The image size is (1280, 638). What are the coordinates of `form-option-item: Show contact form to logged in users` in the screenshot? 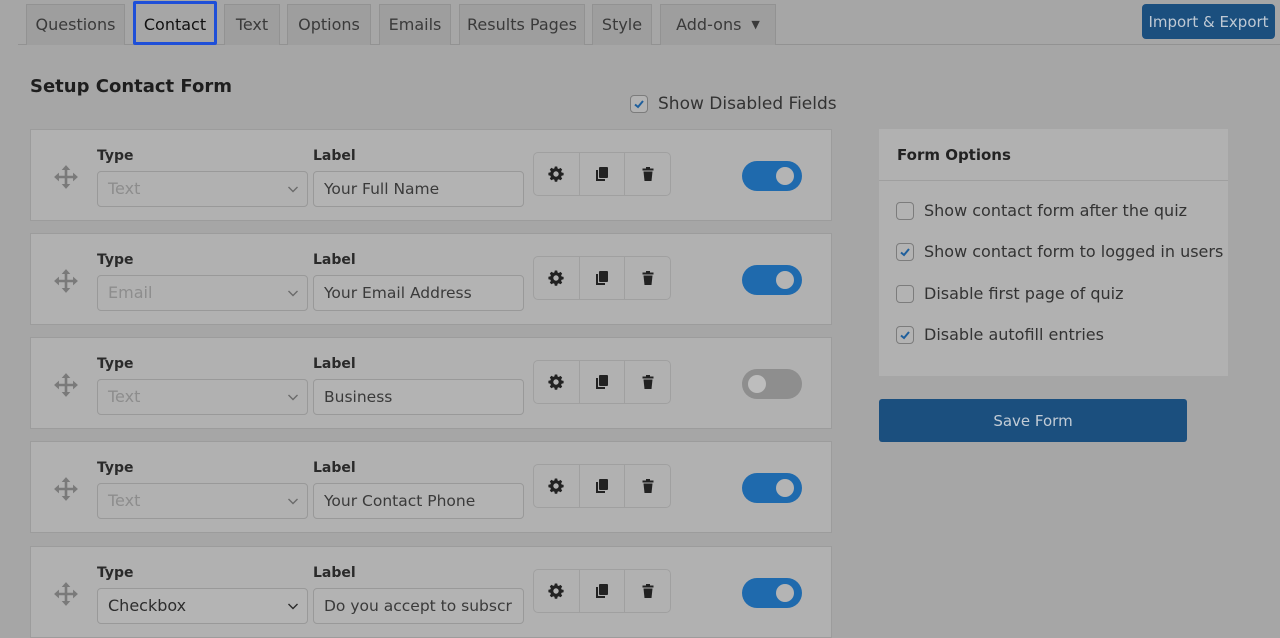 It's located at (1059, 251).